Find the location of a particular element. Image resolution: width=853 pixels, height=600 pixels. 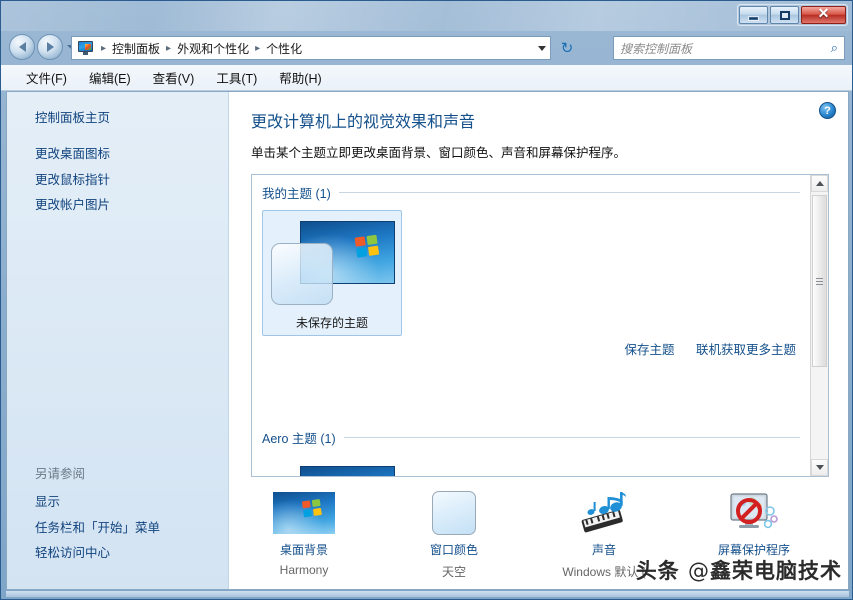

breadcrumb-item-appearance: 外观和个性化 is located at coordinates (213, 48).